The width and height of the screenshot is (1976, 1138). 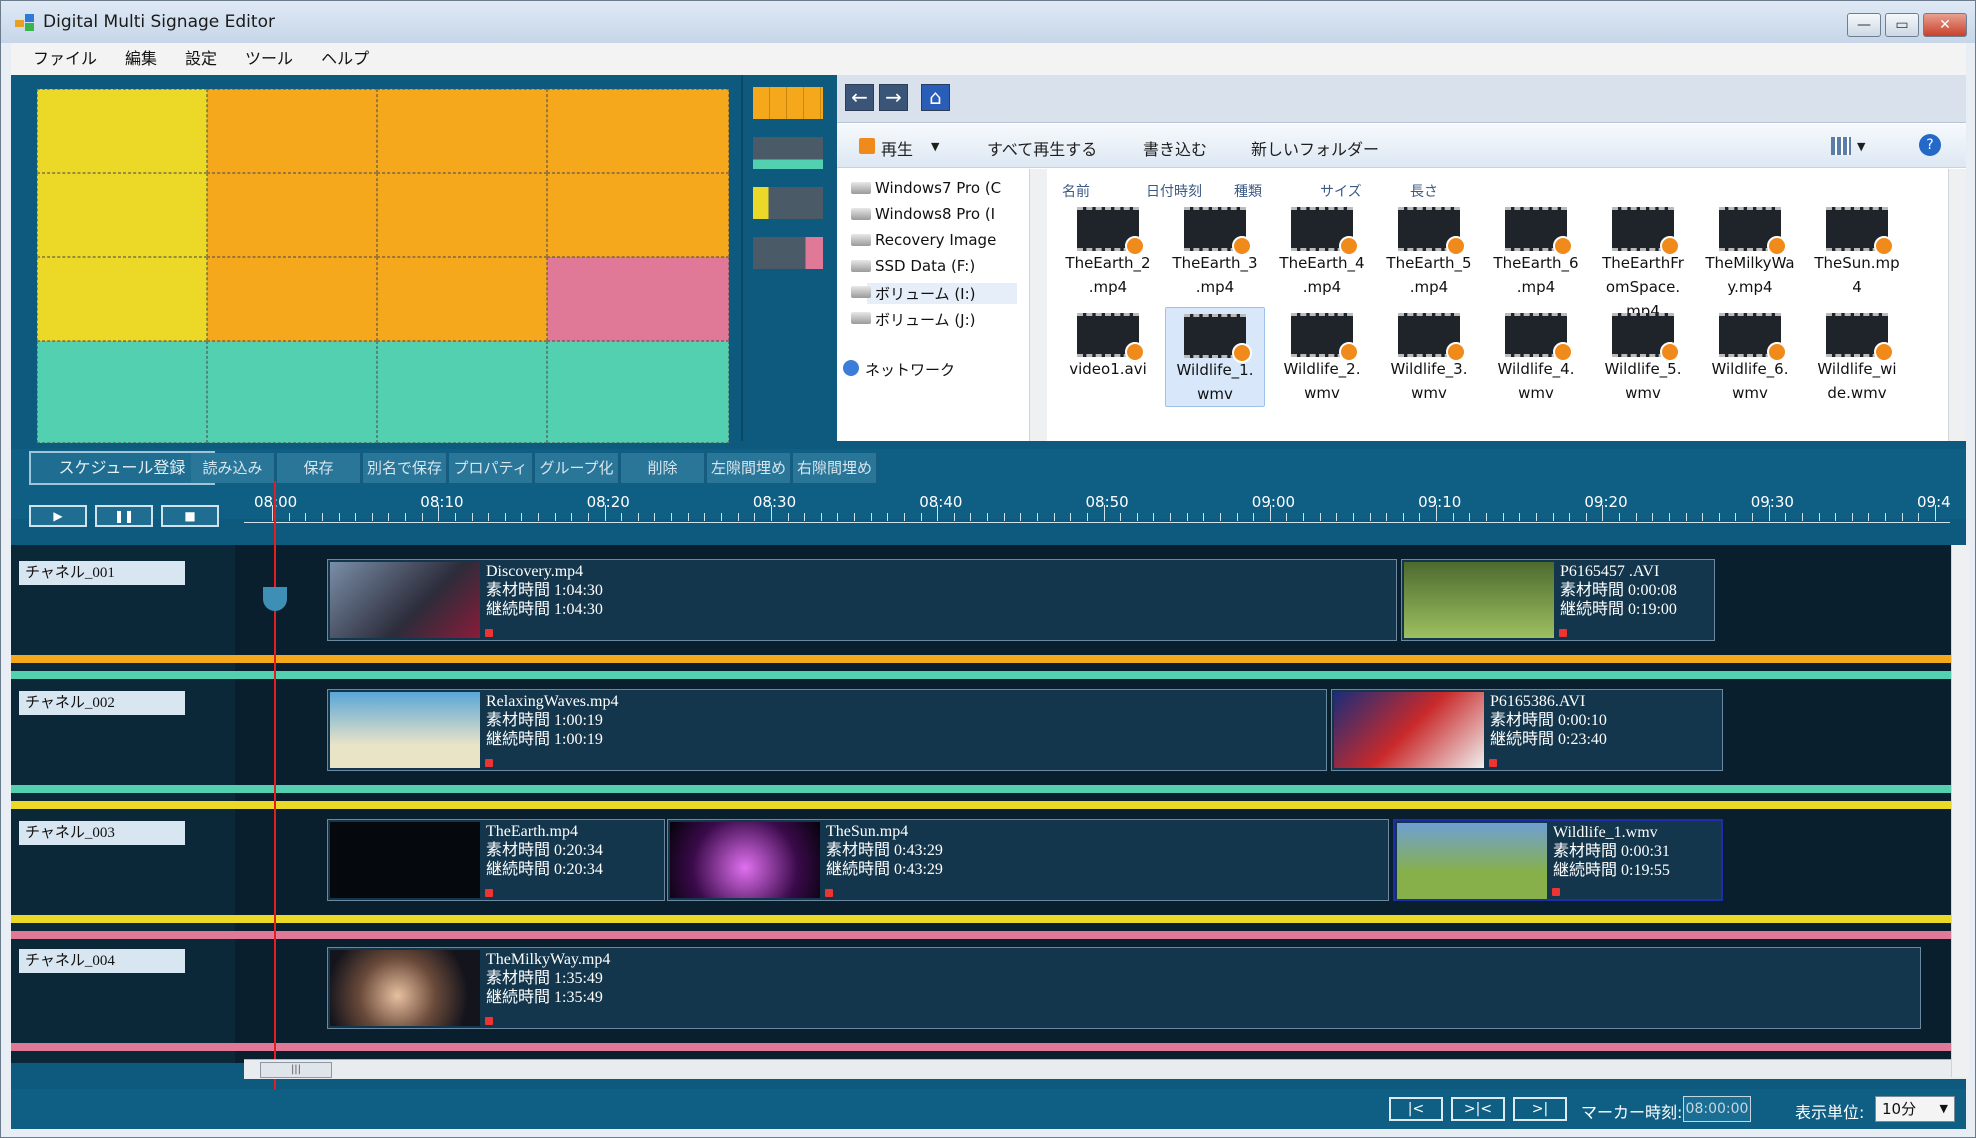 What do you see at coordinates (1957, 305) in the screenshot?
I see `files-scrollbar` at bounding box center [1957, 305].